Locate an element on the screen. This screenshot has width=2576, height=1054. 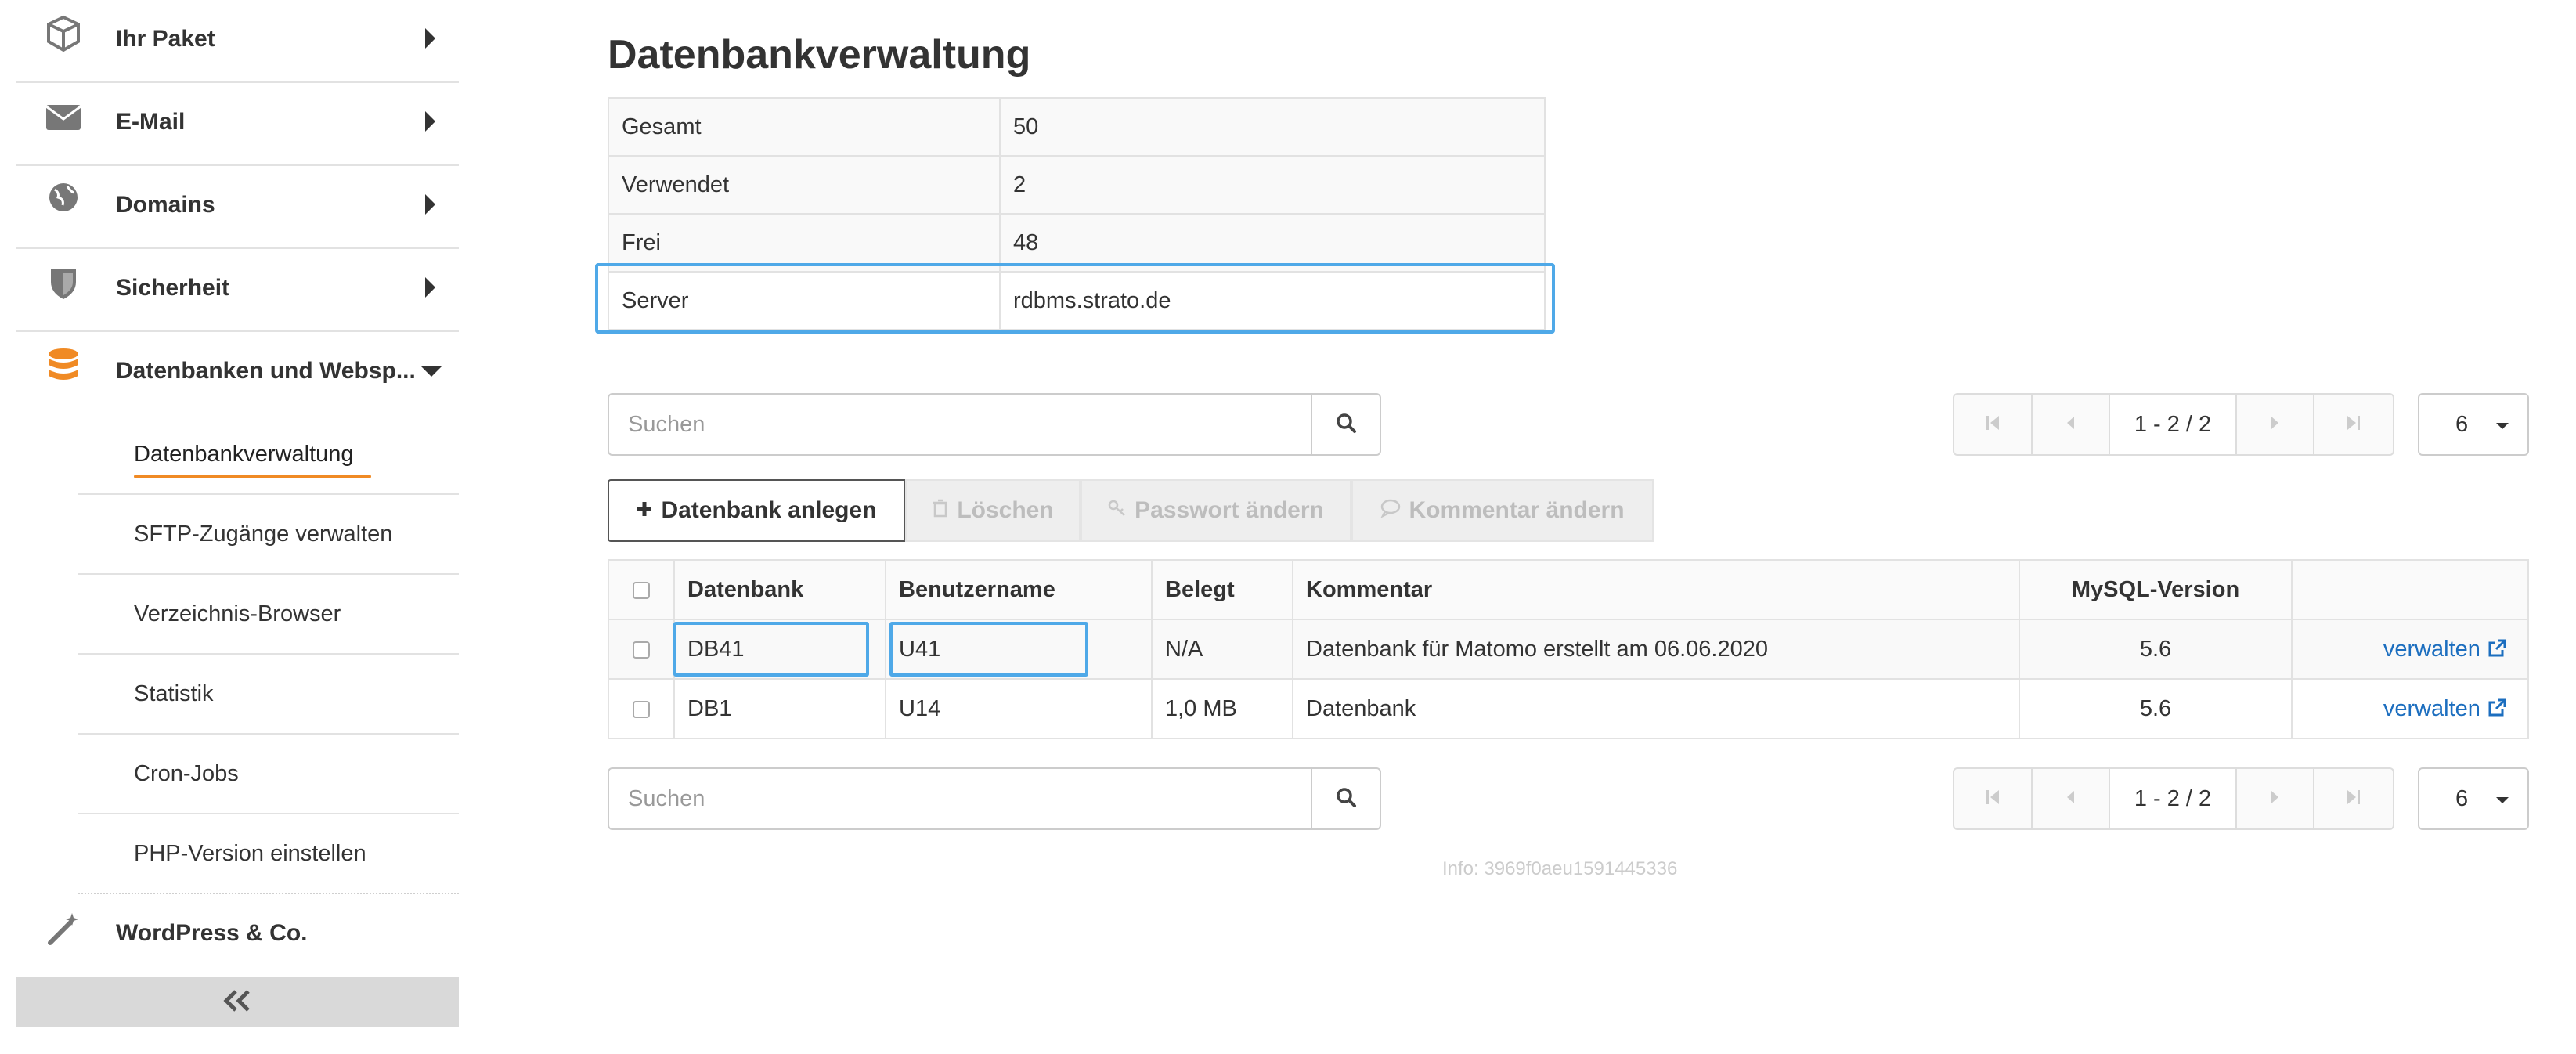
sidebar-item-label: Sicherheit is located at coordinates (173, 288).